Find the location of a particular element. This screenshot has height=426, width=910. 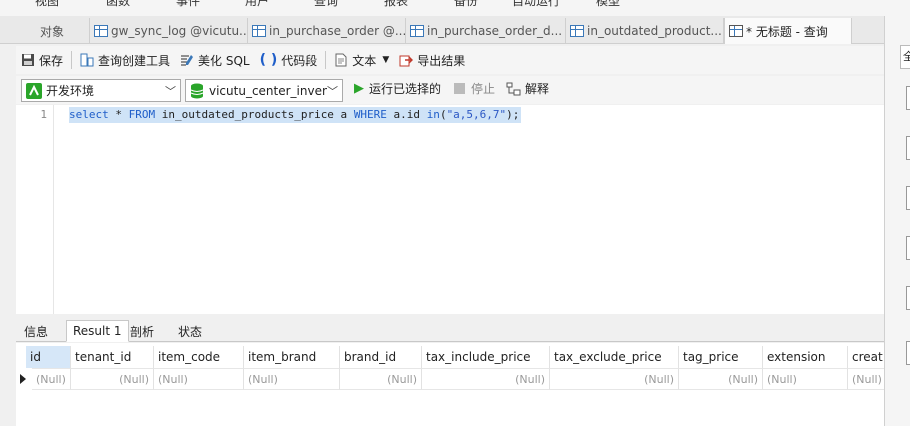

sql-token: select is located at coordinates (89, 114).